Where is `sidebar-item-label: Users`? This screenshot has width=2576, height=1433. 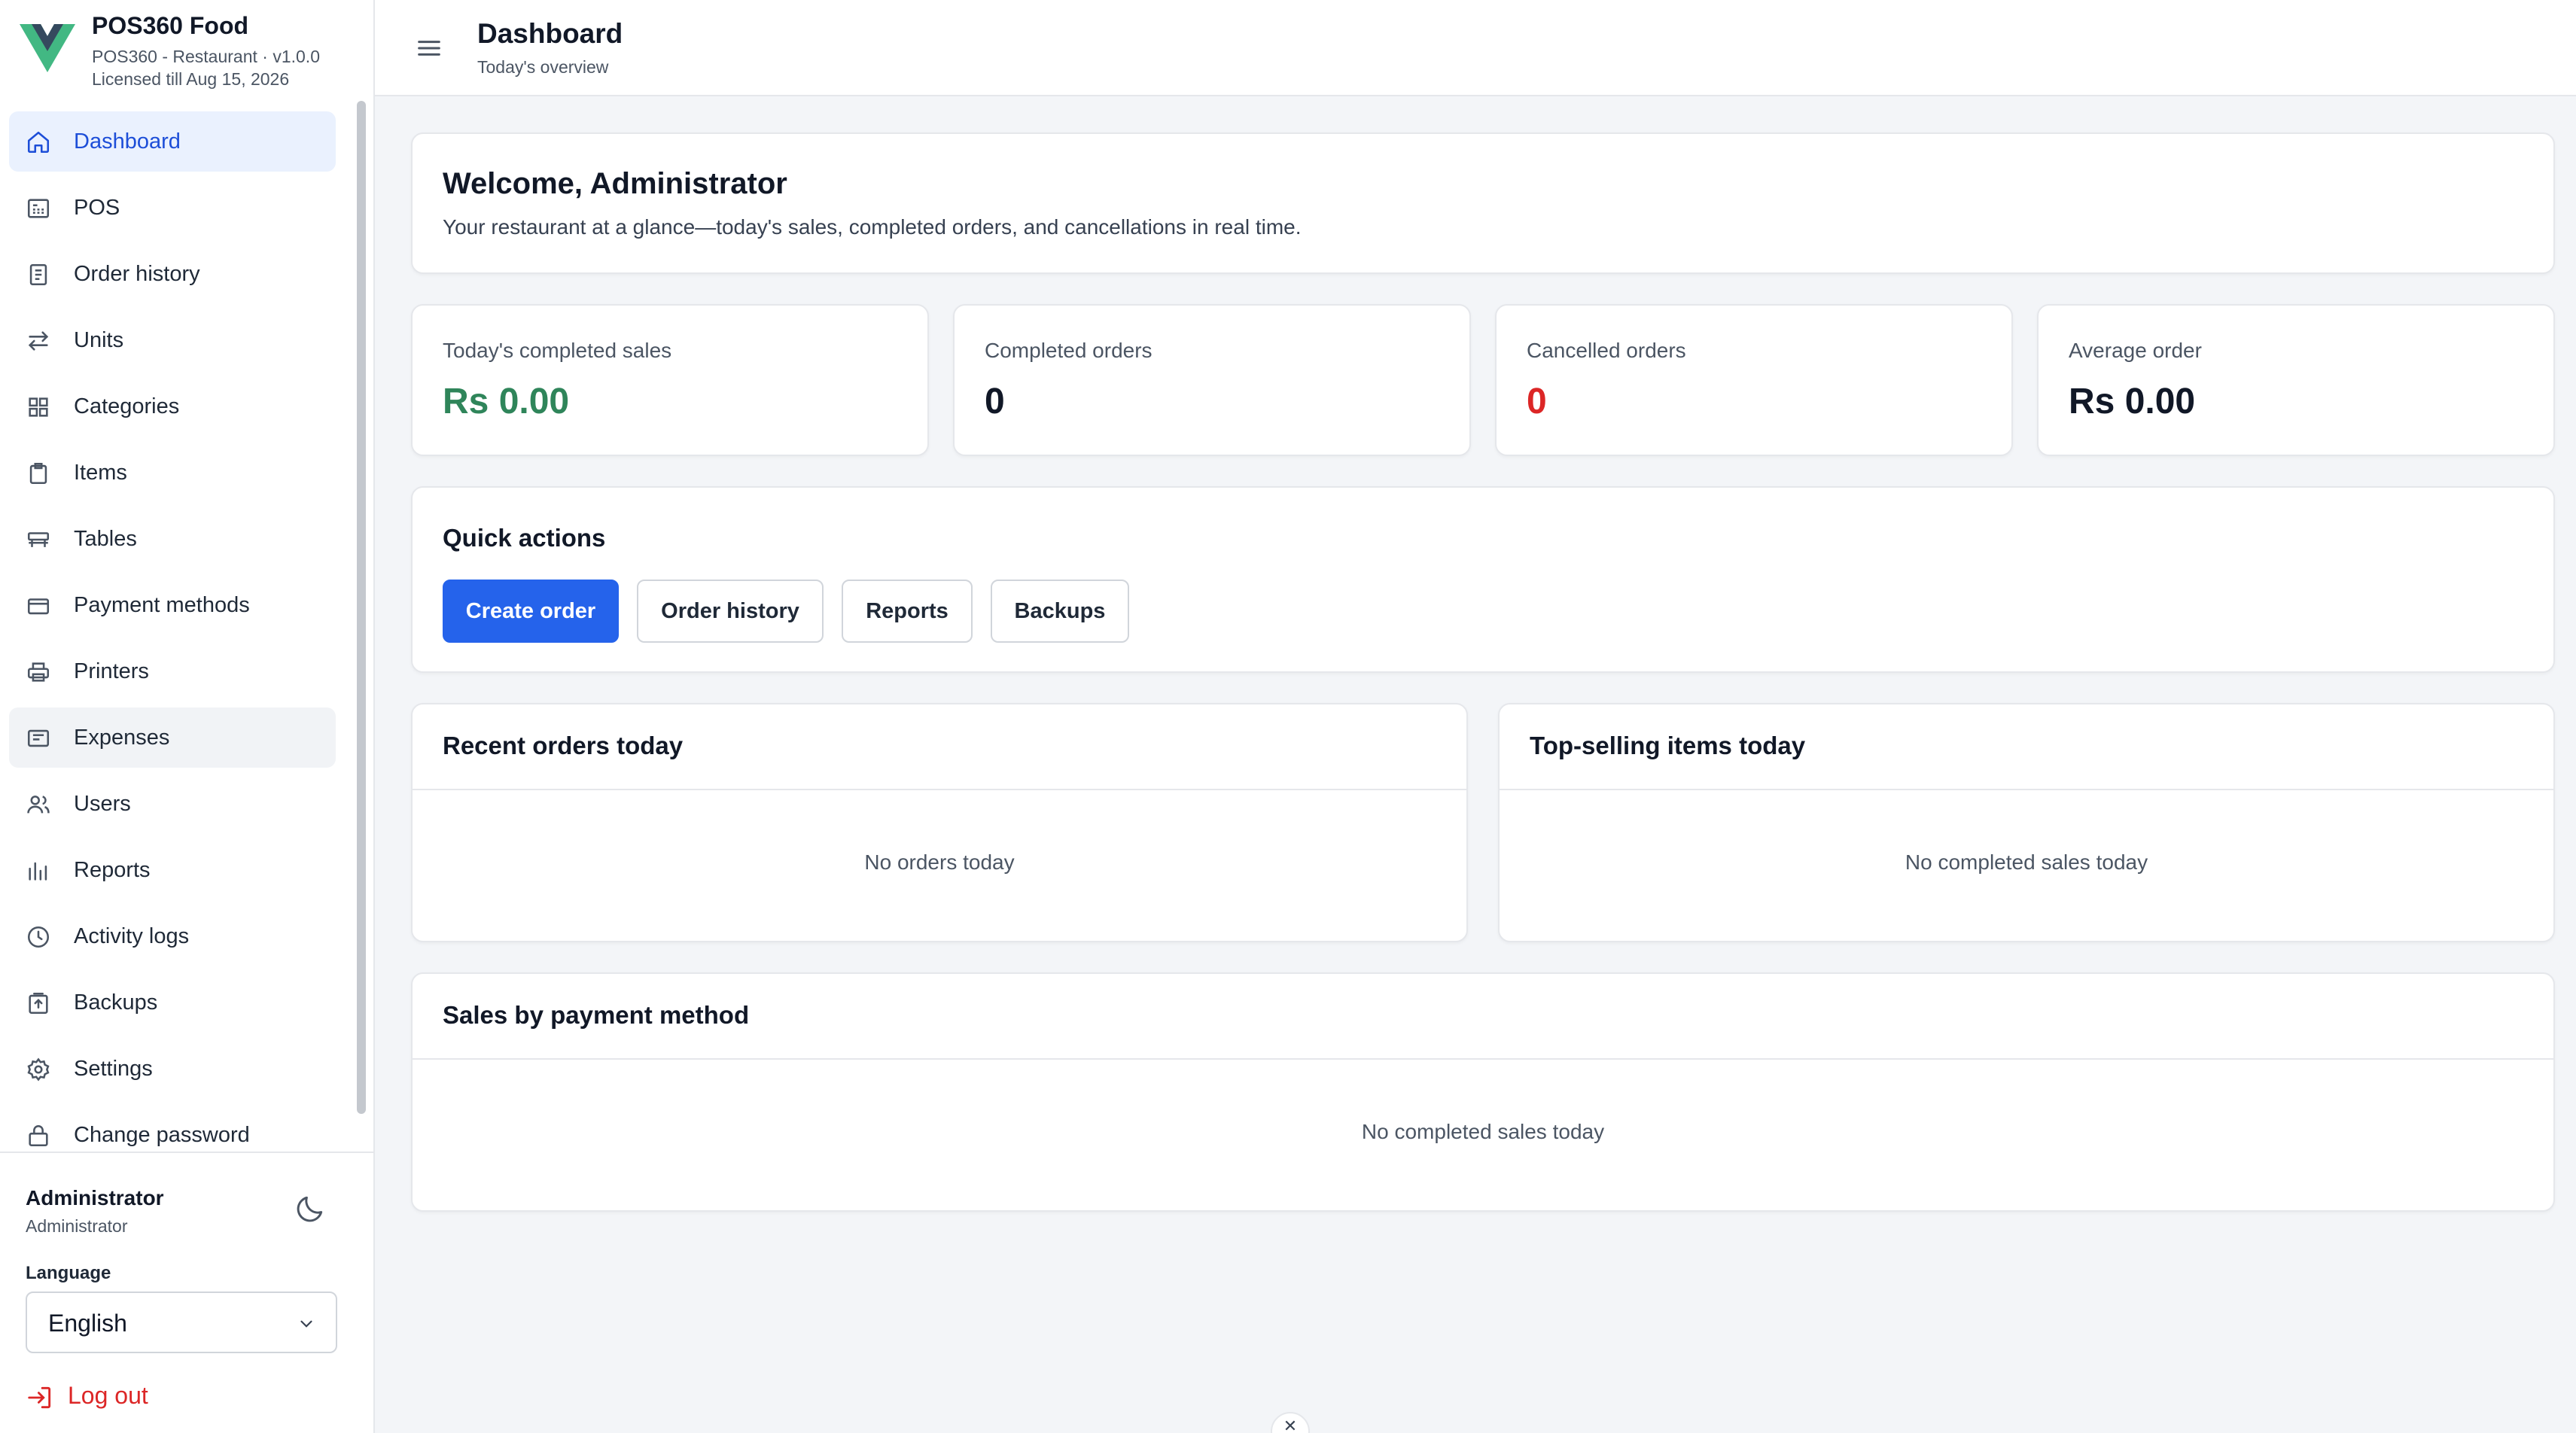
sidebar-item-label: Users is located at coordinates (103, 804).